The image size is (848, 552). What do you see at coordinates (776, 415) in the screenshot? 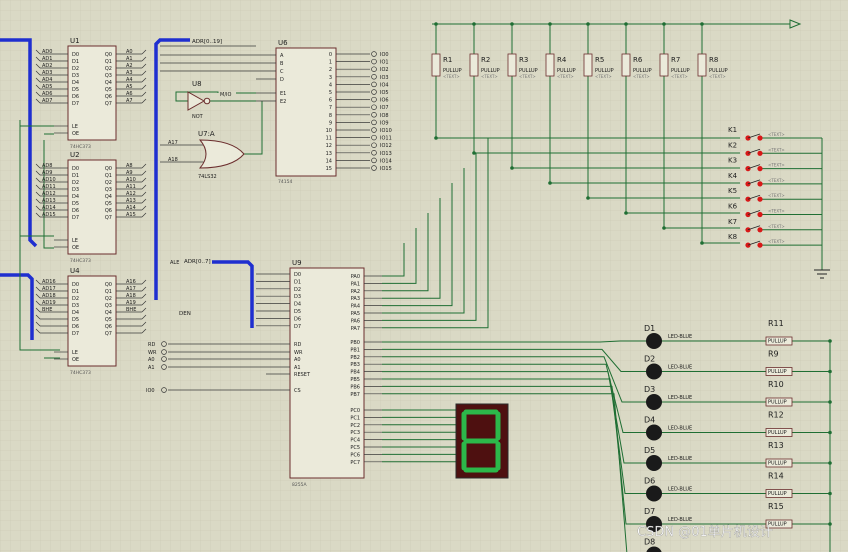
I see `led-resistor-ref: R12` at bounding box center [776, 415].